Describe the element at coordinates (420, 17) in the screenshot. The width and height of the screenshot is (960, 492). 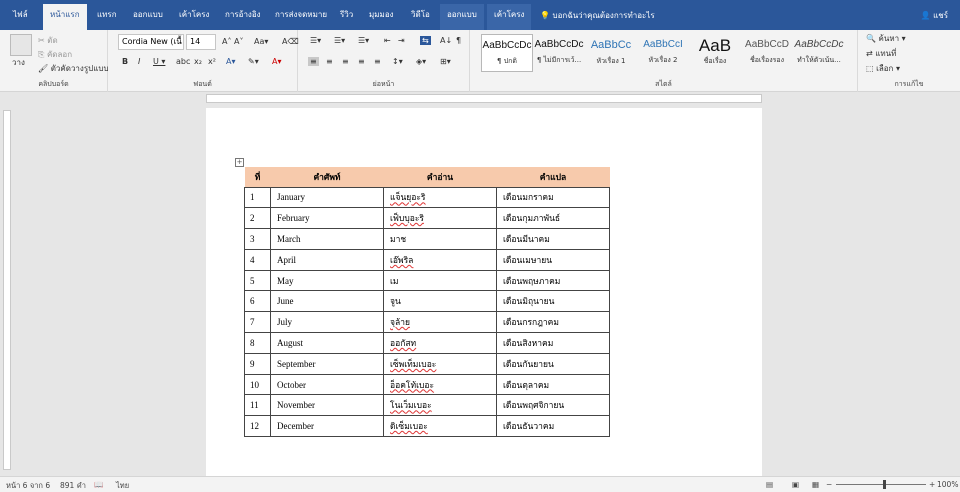
I see `tab-video: วิดีโอ` at that location.